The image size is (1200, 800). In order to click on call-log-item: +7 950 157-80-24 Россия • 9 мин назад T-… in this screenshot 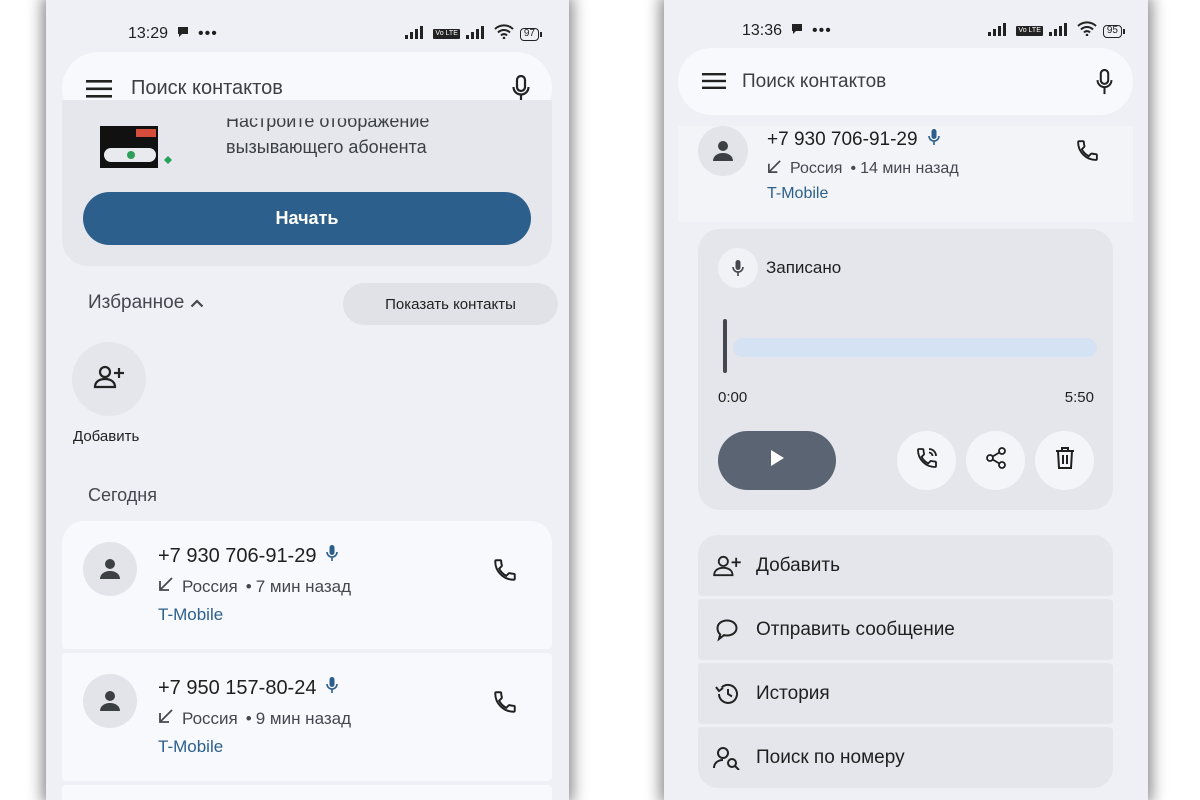, I will do `click(307, 717)`.